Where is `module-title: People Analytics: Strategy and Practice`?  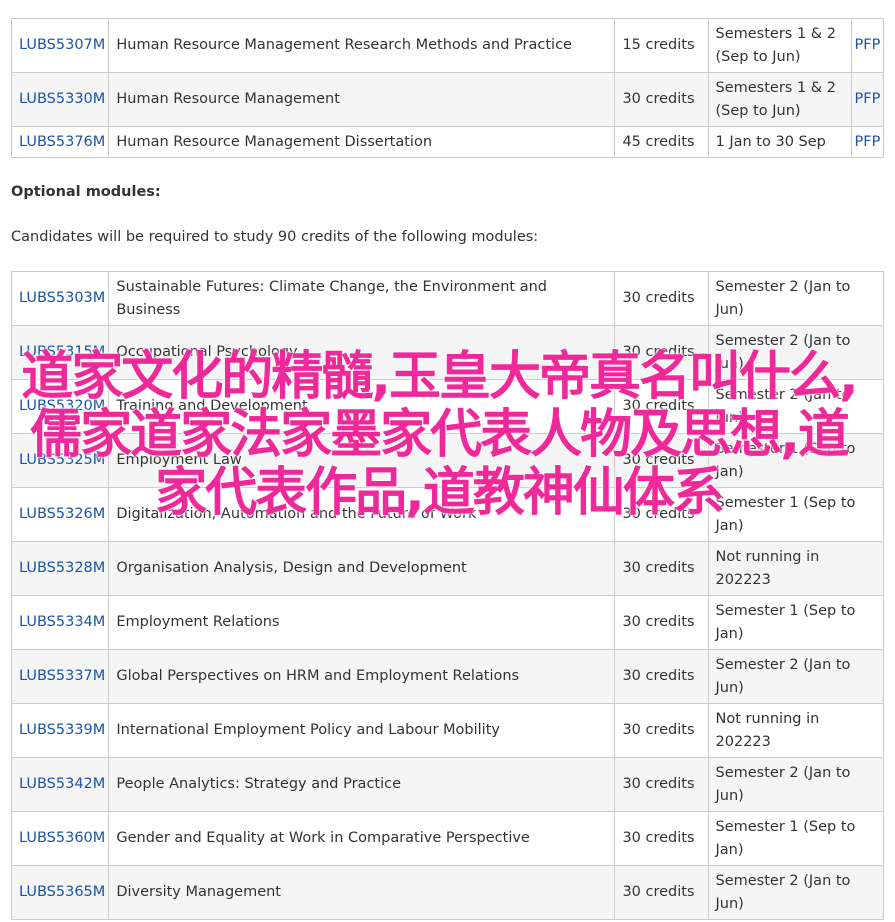 module-title: People Analytics: Strategy and Practice is located at coordinates (362, 784).